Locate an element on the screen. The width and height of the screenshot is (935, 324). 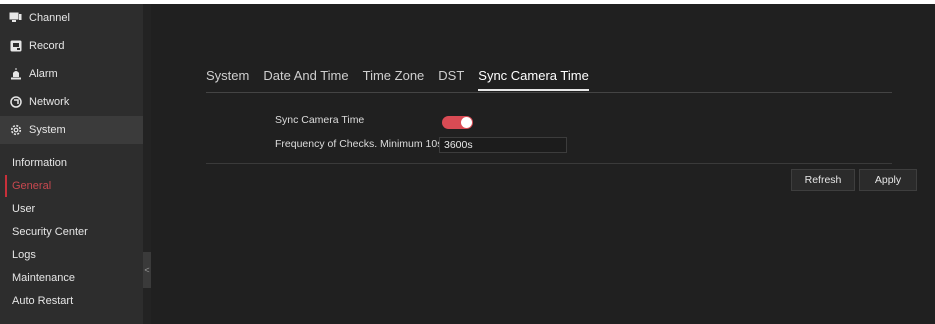
sync-camera-time-toggle is located at coordinates (457, 122).